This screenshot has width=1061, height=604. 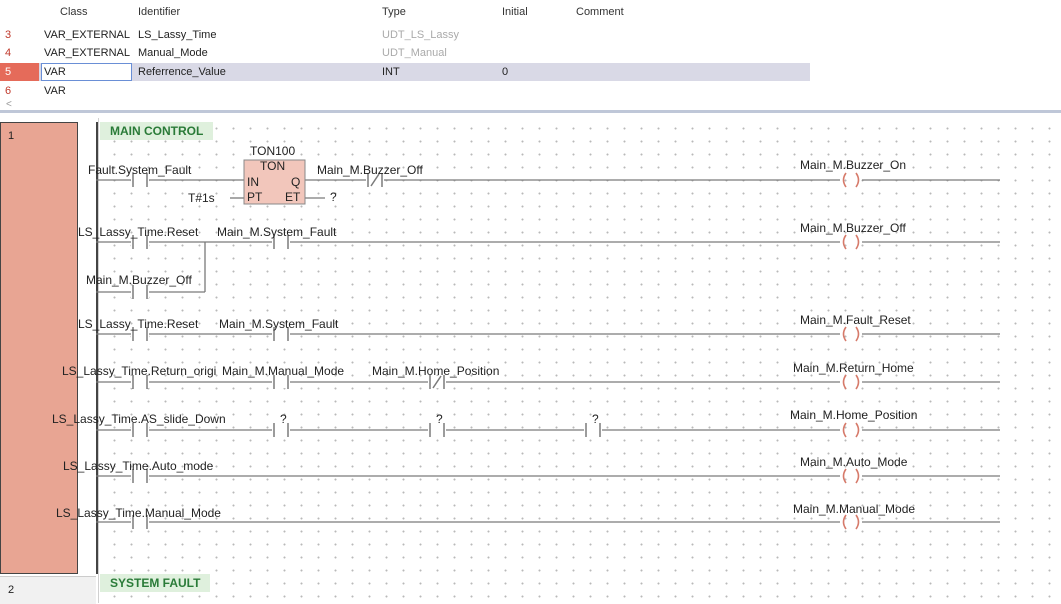 I want to click on coil-label: Main_M.Auto_Mode, so click(x=853, y=462).